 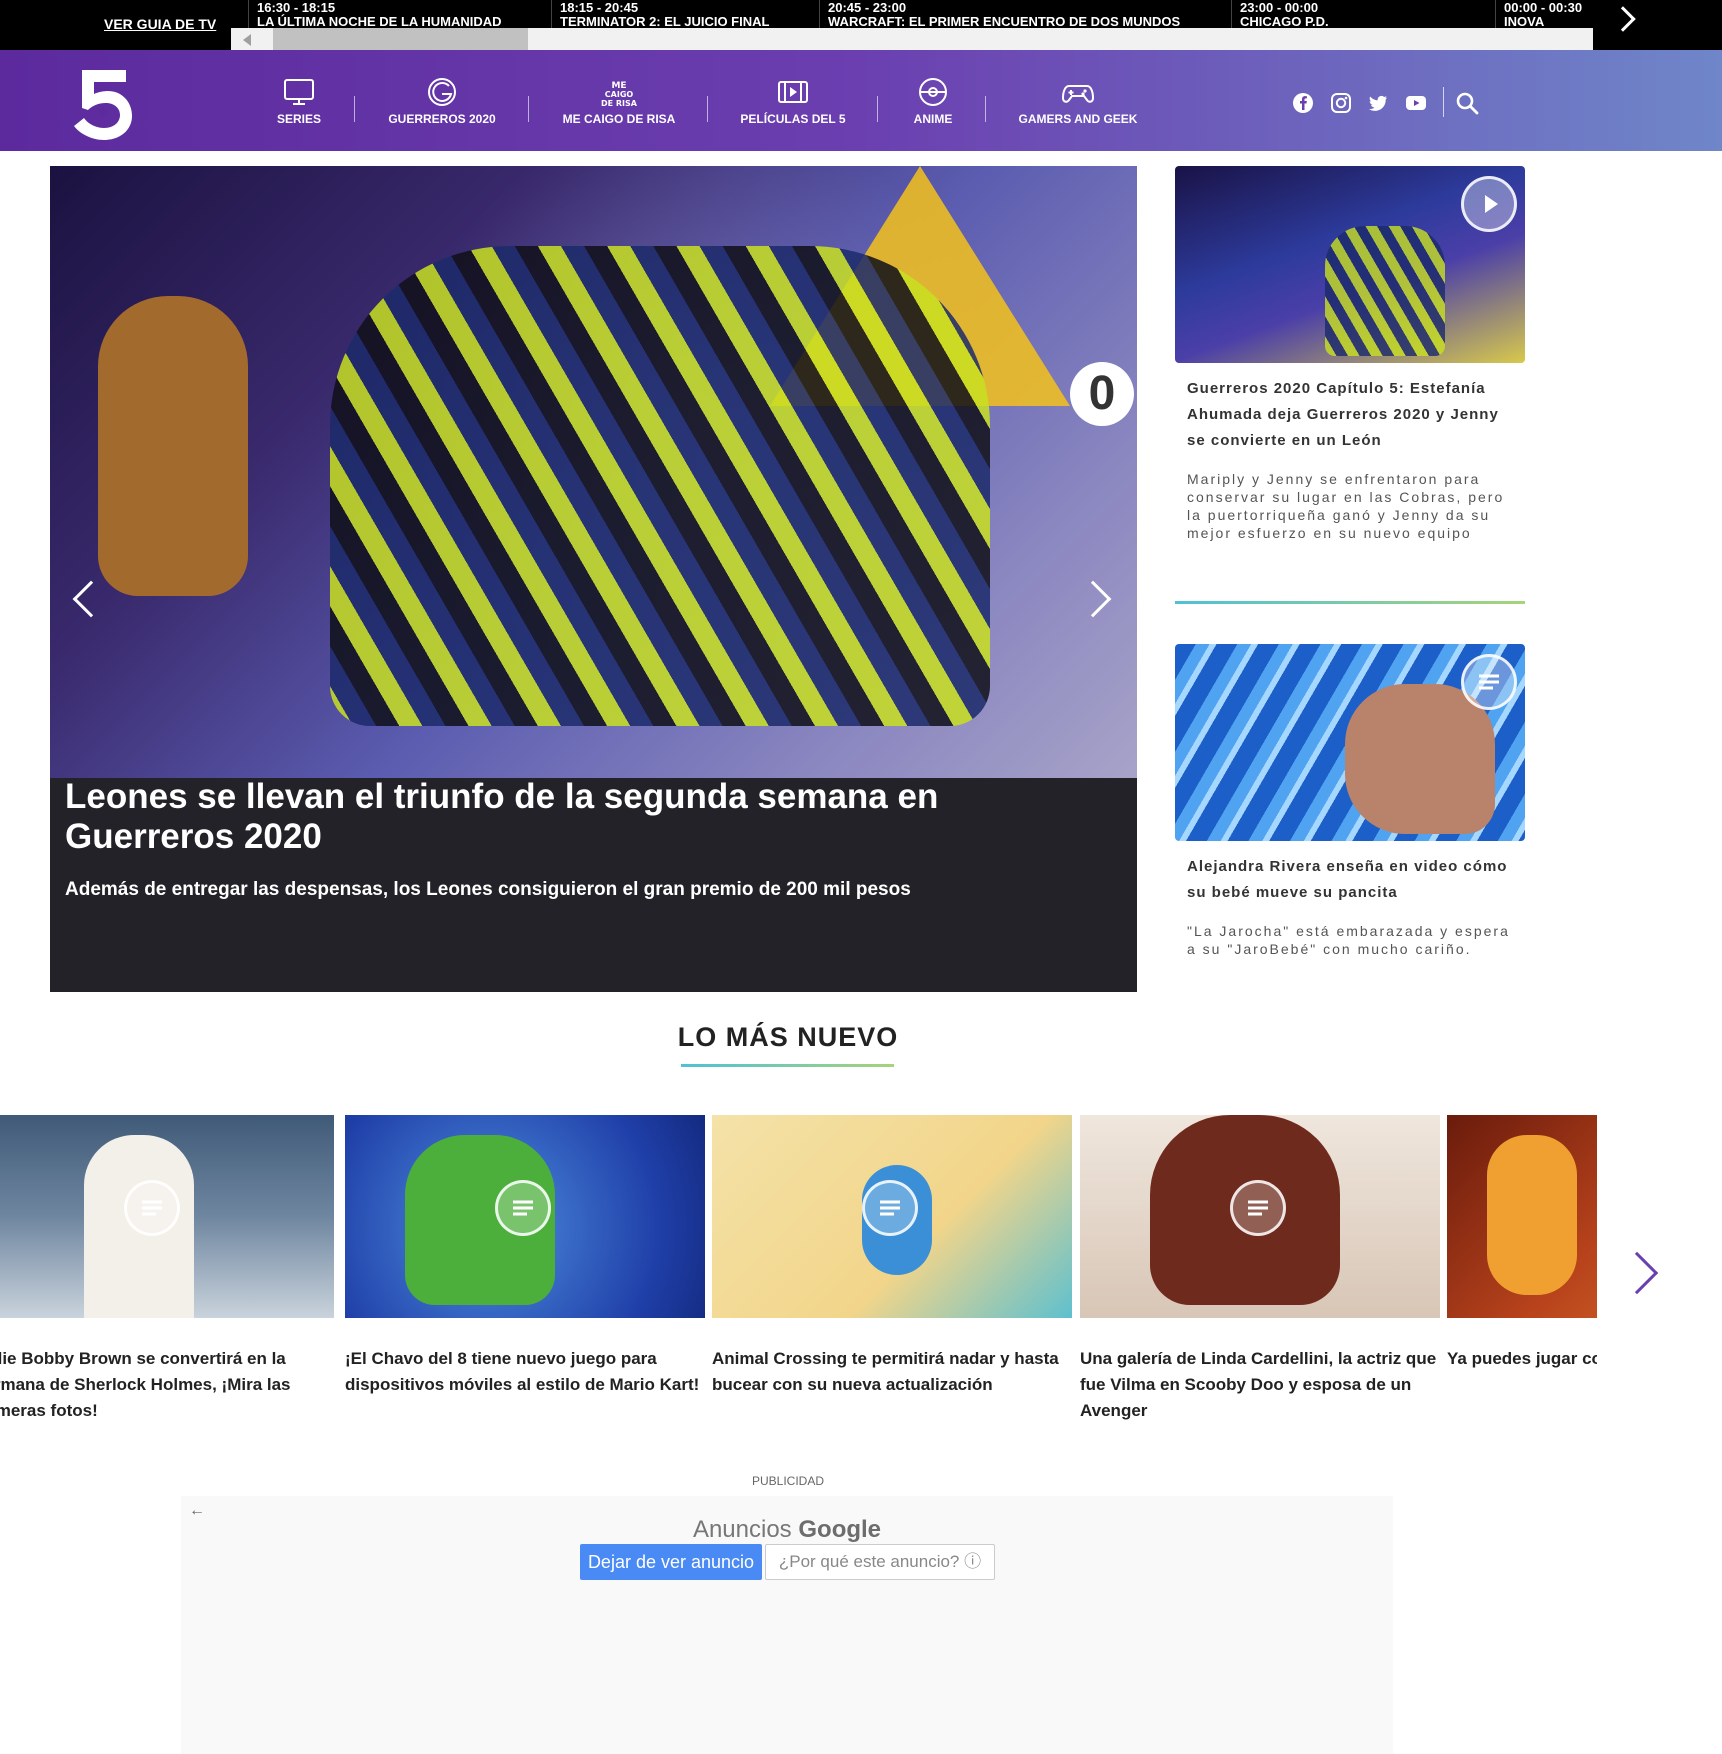 What do you see at coordinates (793, 106) in the screenshot?
I see `nav-peliculas-del-5: PELÍCULAS DEL 5` at bounding box center [793, 106].